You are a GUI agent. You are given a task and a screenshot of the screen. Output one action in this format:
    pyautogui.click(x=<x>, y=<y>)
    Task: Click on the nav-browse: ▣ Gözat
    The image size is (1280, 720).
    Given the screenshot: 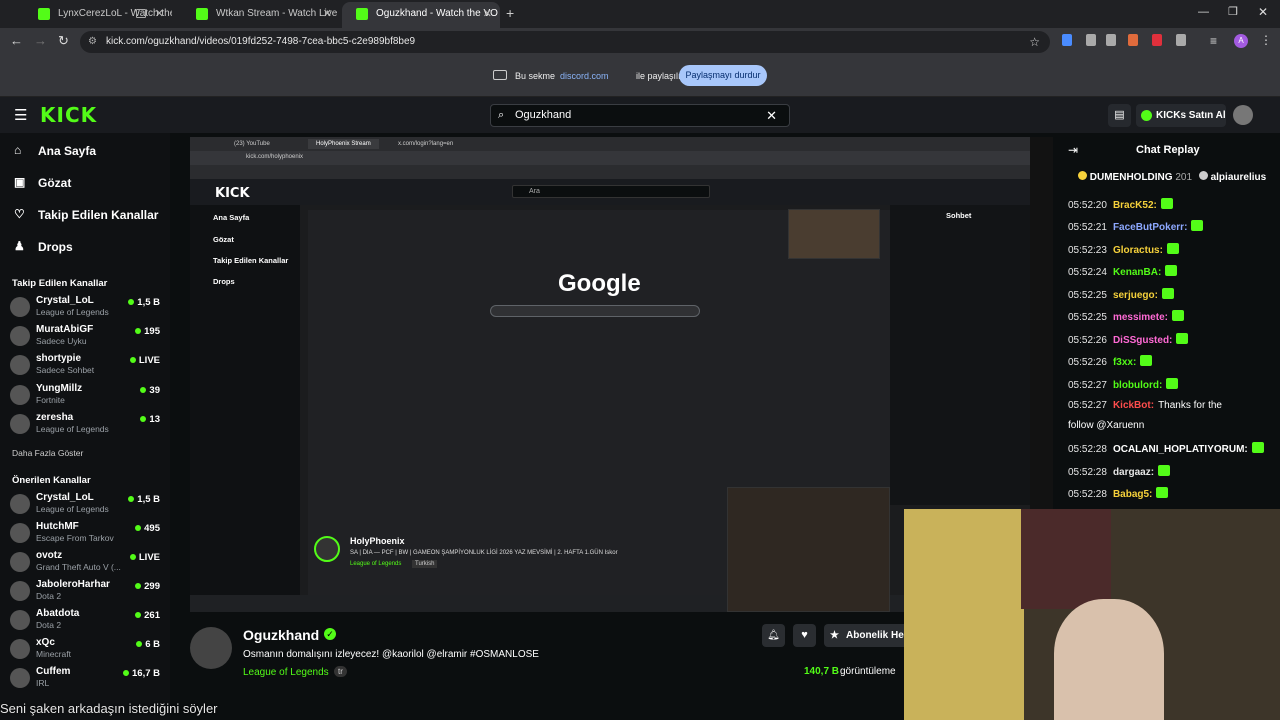 What is the action you would take?
    pyautogui.click(x=42, y=182)
    